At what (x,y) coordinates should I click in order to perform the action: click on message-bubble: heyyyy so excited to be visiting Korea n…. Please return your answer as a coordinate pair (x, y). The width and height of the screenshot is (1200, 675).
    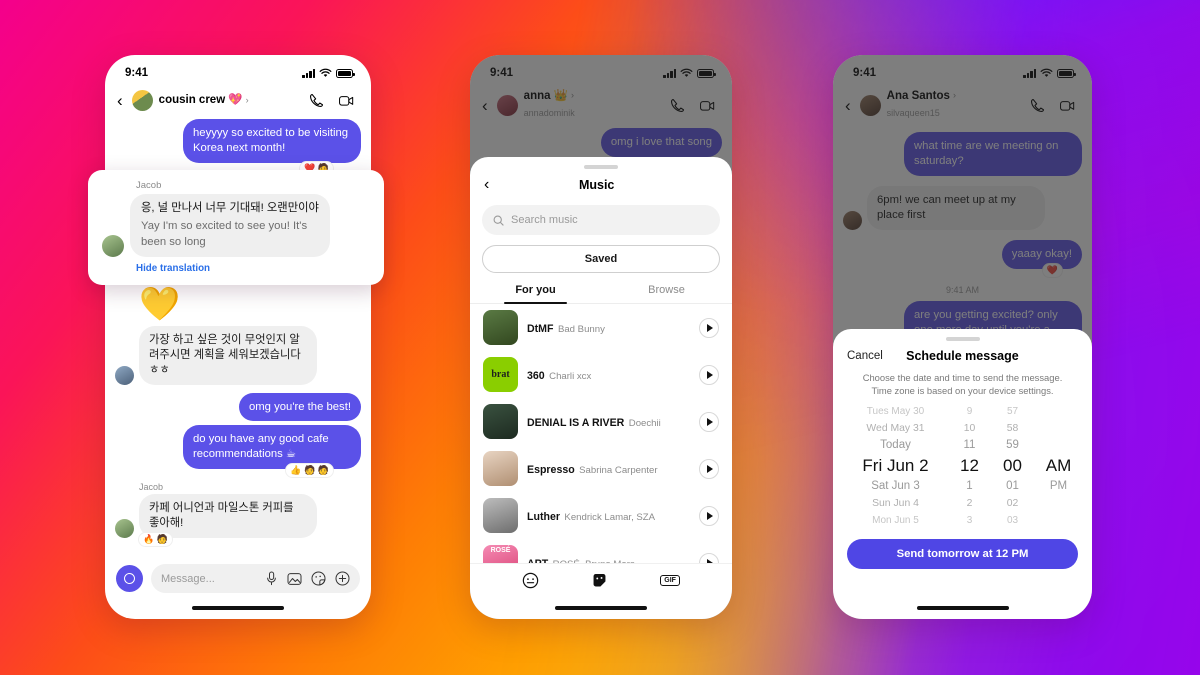
    Looking at the image, I should click on (272, 141).